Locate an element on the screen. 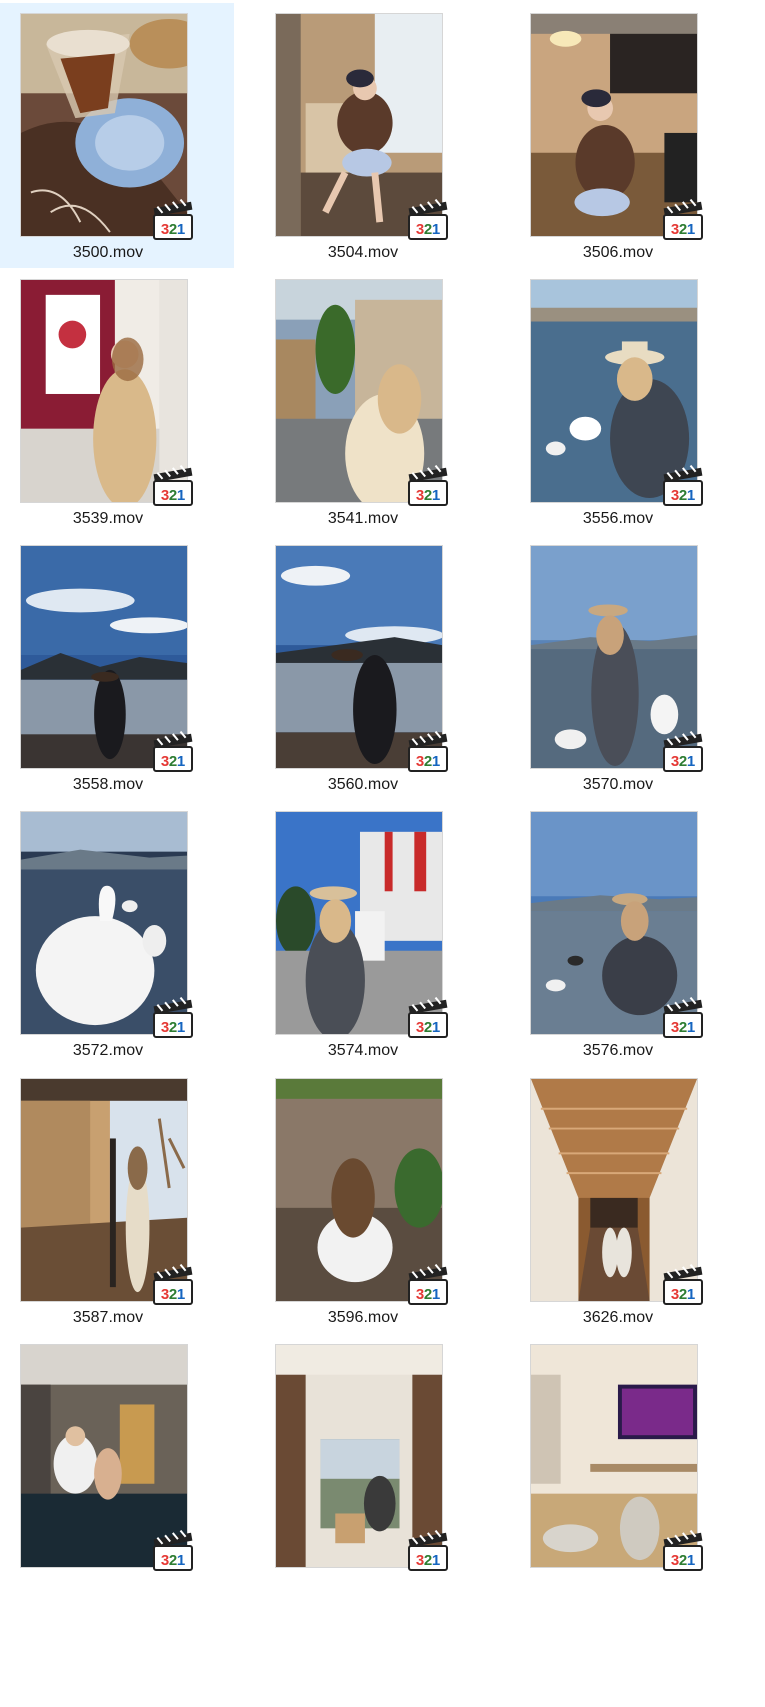 This screenshot has height=1707, width=765. file-name-label: 3500.mov is located at coordinates (108, 252).